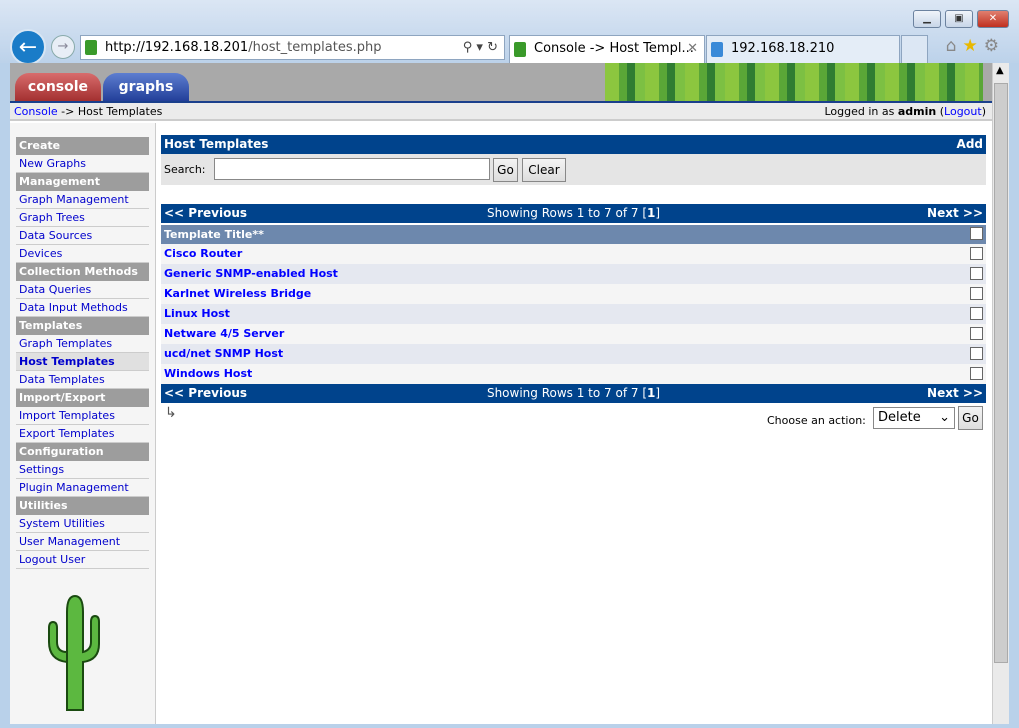 This screenshot has width=1019, height=728. I want to click on sidebar-item-new-graphs: New Graphs, so click(82, 164).